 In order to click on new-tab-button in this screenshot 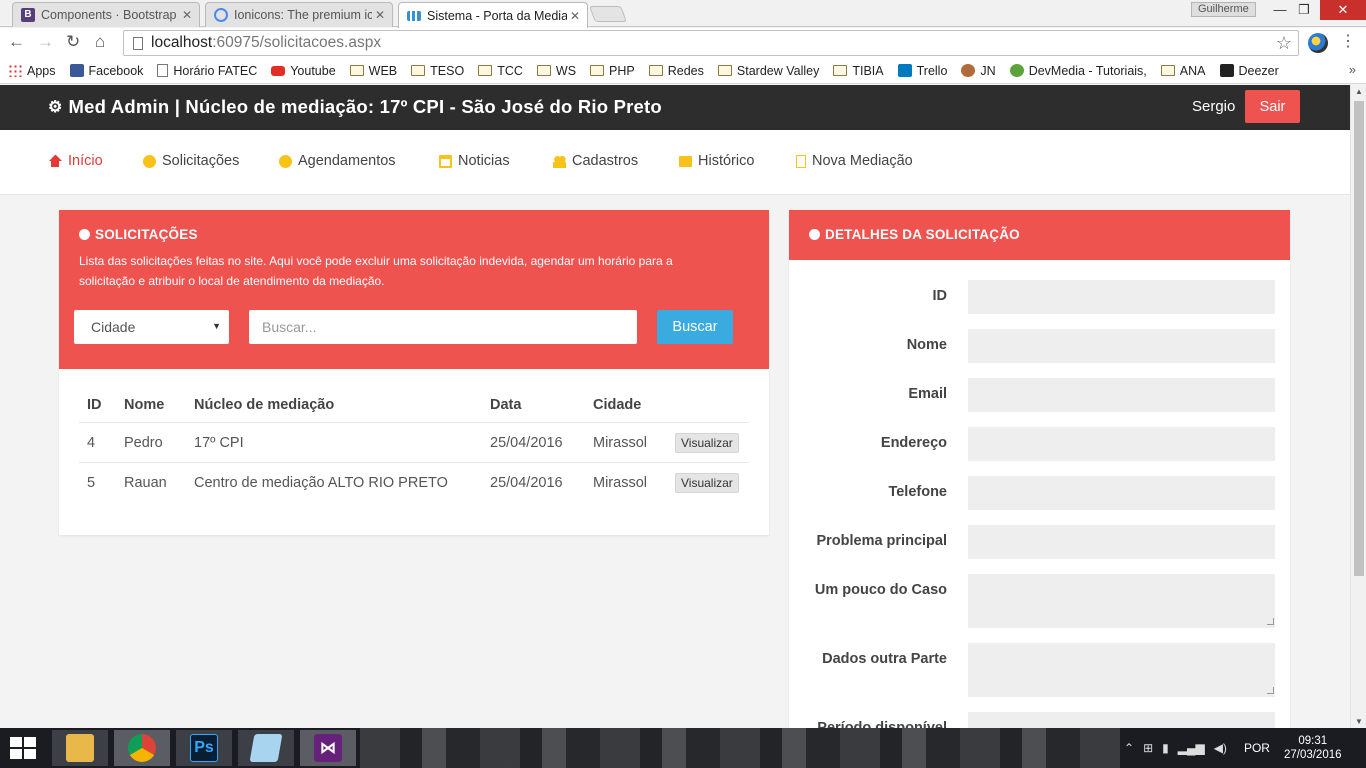, I will do `click(608, 14)`.